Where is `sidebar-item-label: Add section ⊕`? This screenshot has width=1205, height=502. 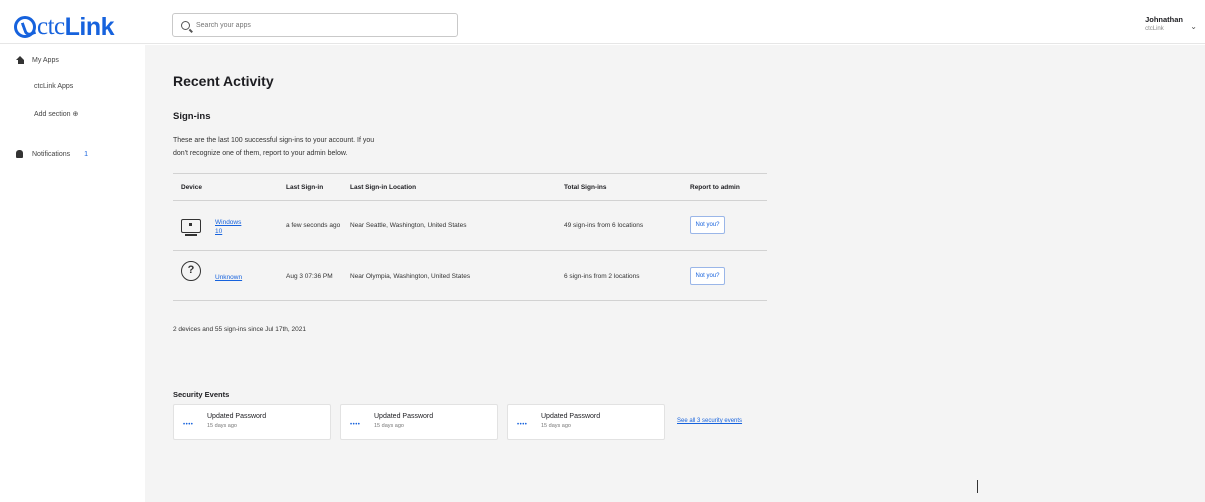
sidebar-item-label: Add section ⊕ is located at coordinates (56, 114).